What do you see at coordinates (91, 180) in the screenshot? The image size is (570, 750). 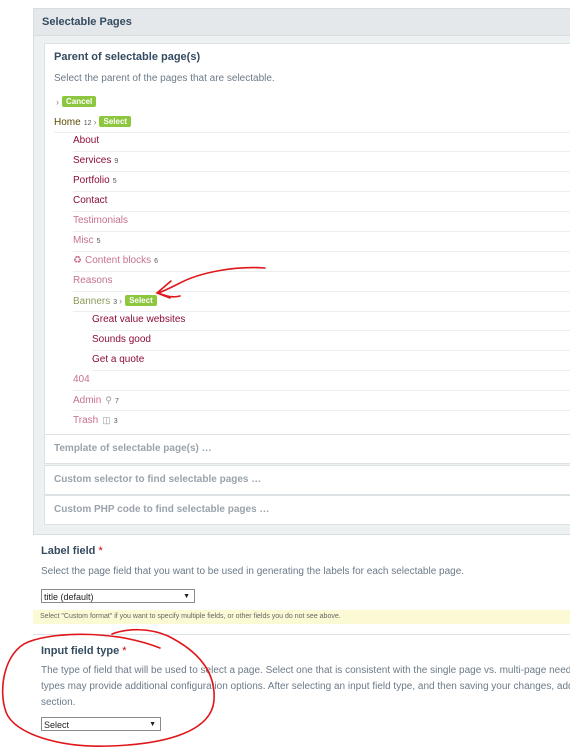 I see `page-link-portfolio: Portfolio` at bounding box center [91, 180].